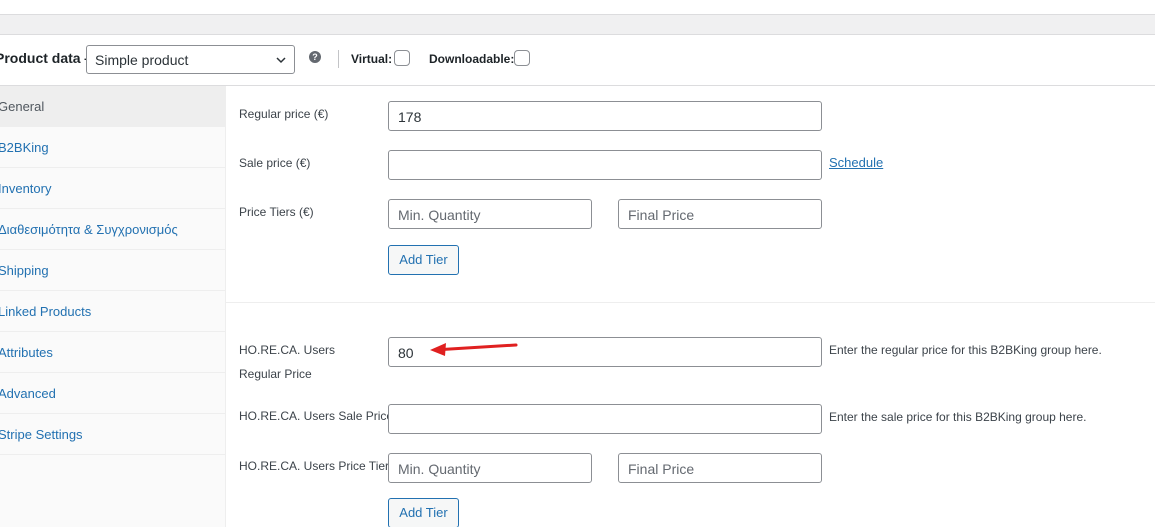 The width and height of the screenshot is (1155, 527). What do you see at coordinates (46, 311) in the screenshot?
I see `tab-label: Linked Products` at bounding box center [46, 311].